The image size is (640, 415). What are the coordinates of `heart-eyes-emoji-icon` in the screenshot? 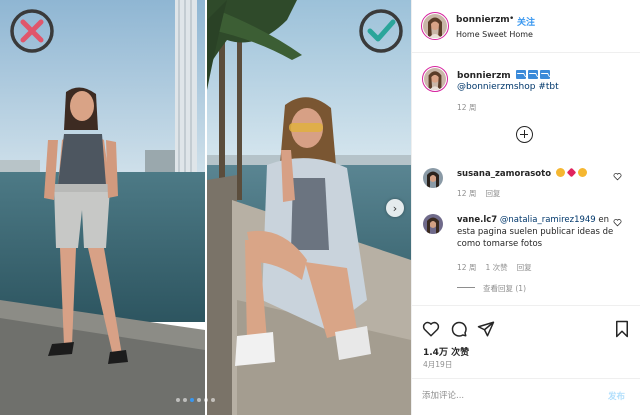 It's located at (561, 172).